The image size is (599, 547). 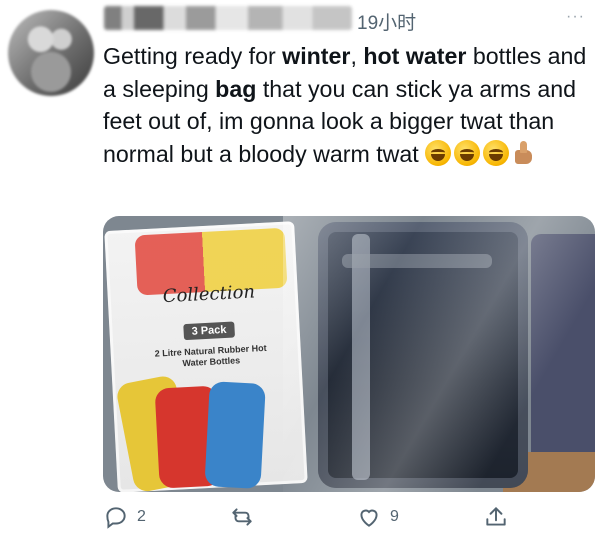 I want to click on like-count: 9, so click(x=394, y=516).